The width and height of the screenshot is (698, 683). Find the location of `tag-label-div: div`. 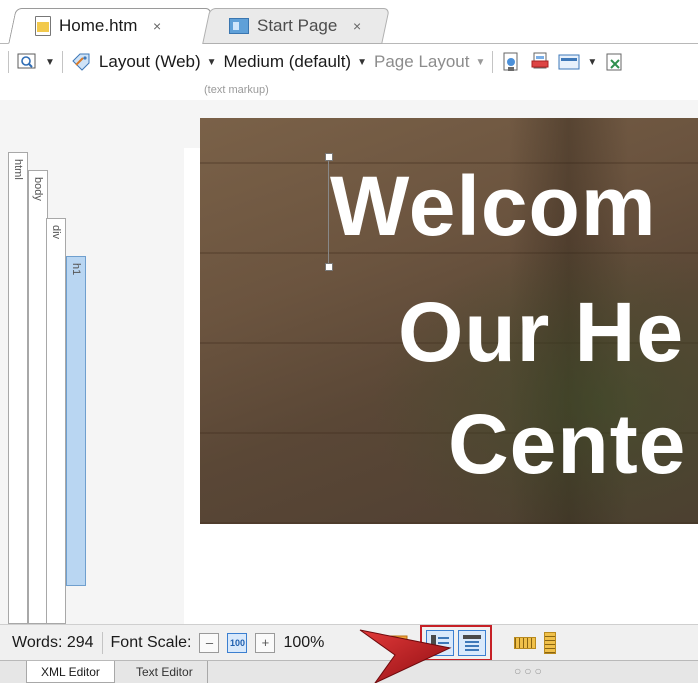

tag-label-div: div is located at coordinates (56, 232).